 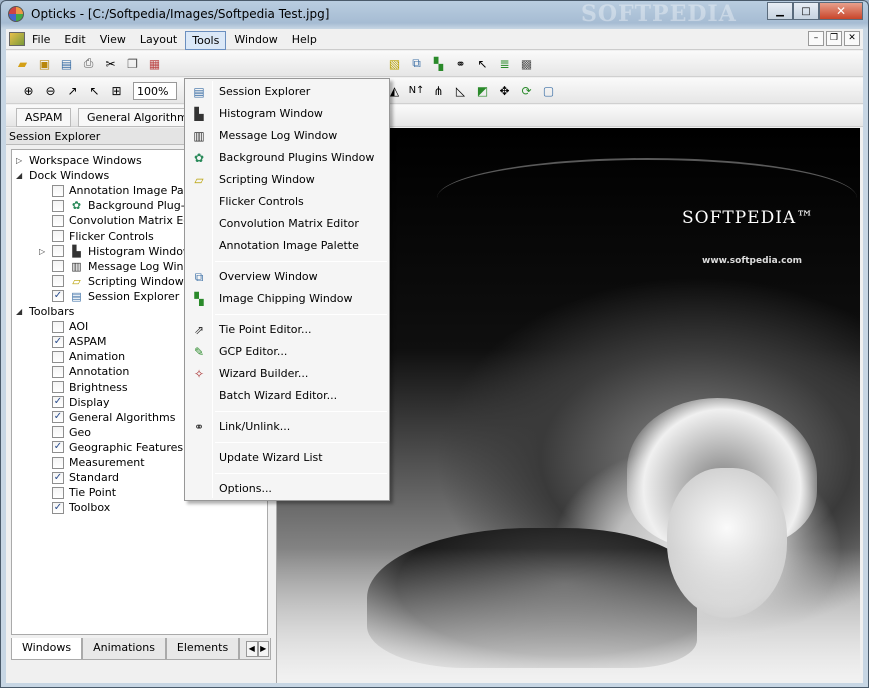 What do you see at coordinates (287, 299) in the screenshot?
I see `menu-item-image-chipping-window: ▚ Image Chipping Window` at bounding box center [287, 299].